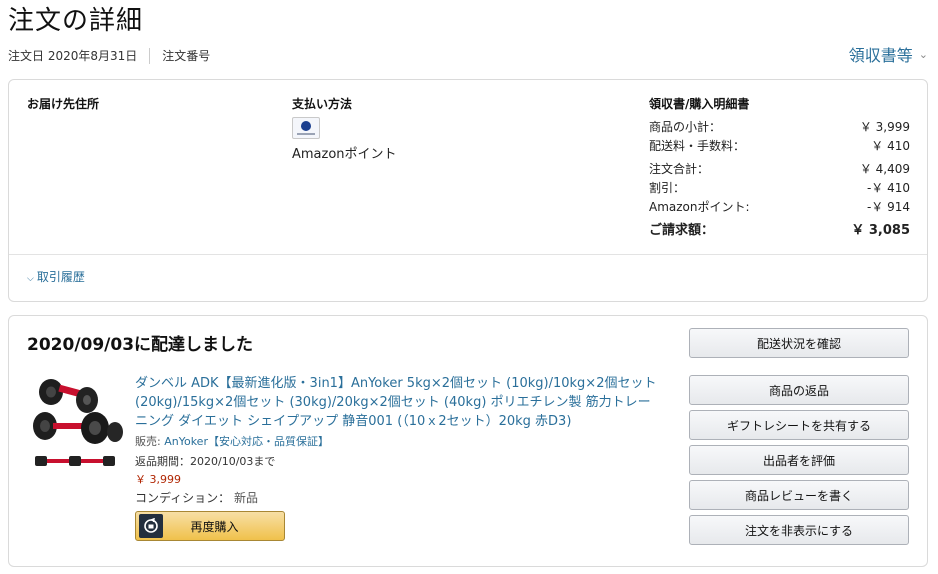 The height and width of the screenshot is (574, 938). I want to click on totals-label: Amazonポイント:, so click(699, 207).